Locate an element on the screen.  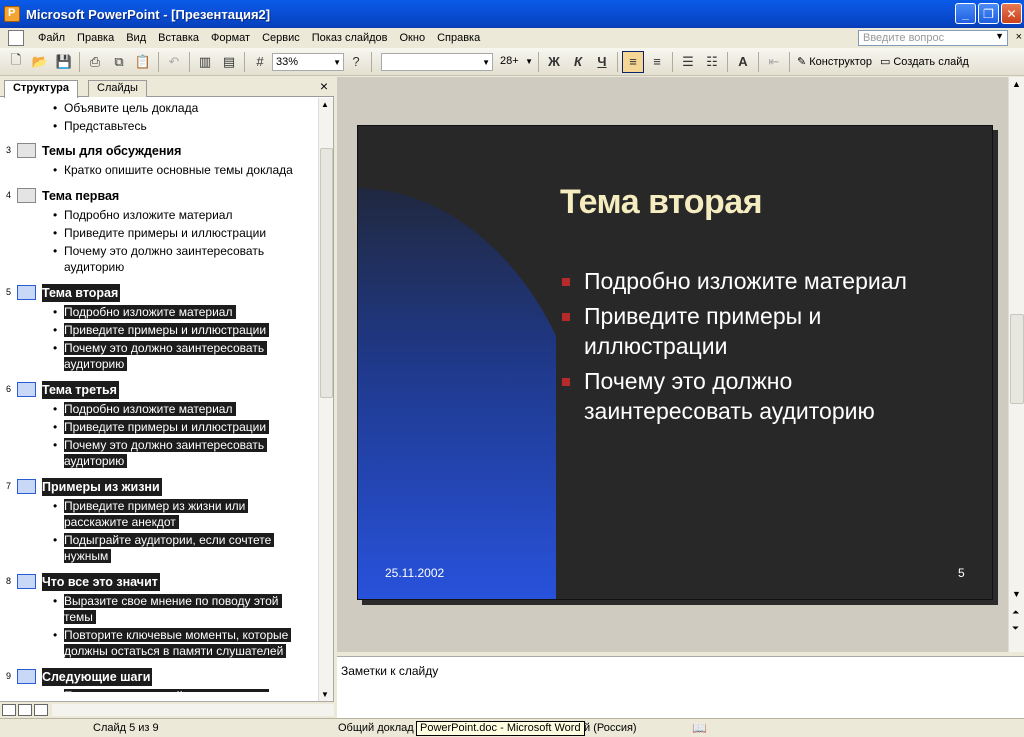
outline-bullet-text: должны остаться в памяти слушателей is located at coordinates (175, 651).